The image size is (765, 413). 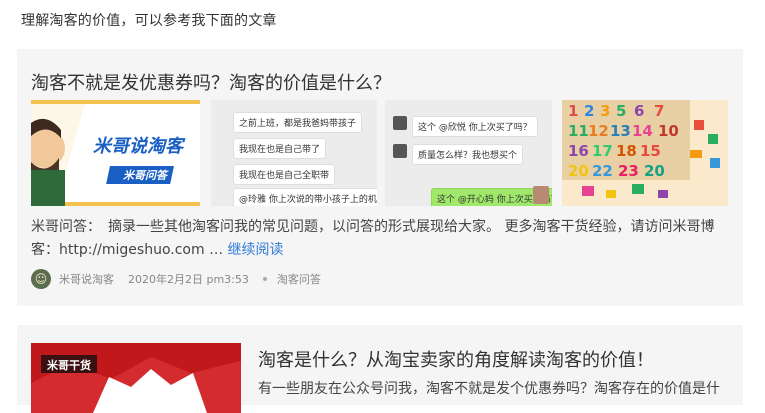 I want to click on svg-text: 10, so click(x=668, y=131).